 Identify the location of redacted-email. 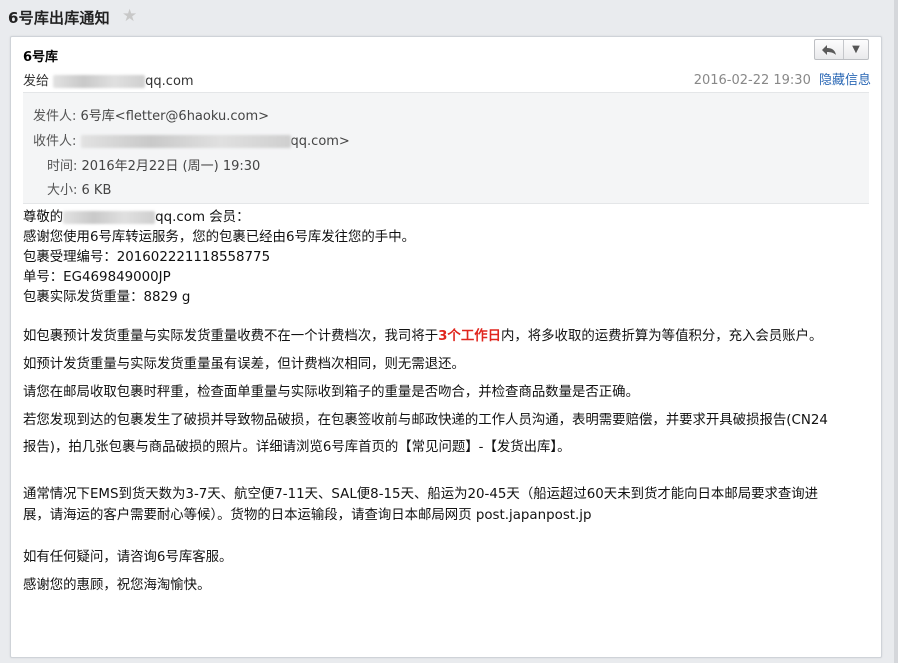
(99, 81).